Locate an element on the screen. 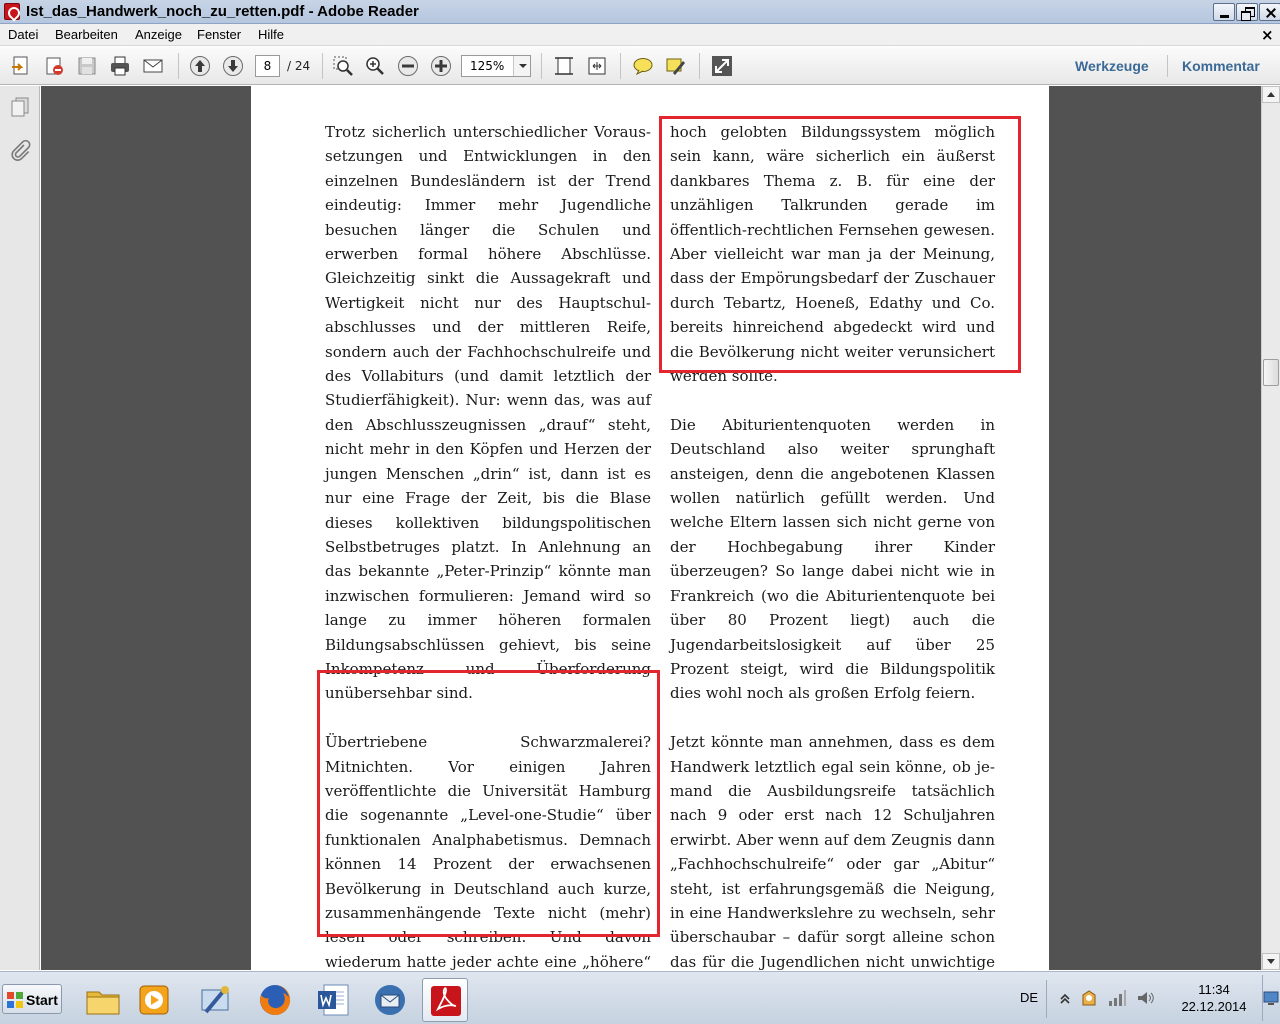 The image size is (1280, 1024). firefox-icon is located at coordinates (275, 1000).